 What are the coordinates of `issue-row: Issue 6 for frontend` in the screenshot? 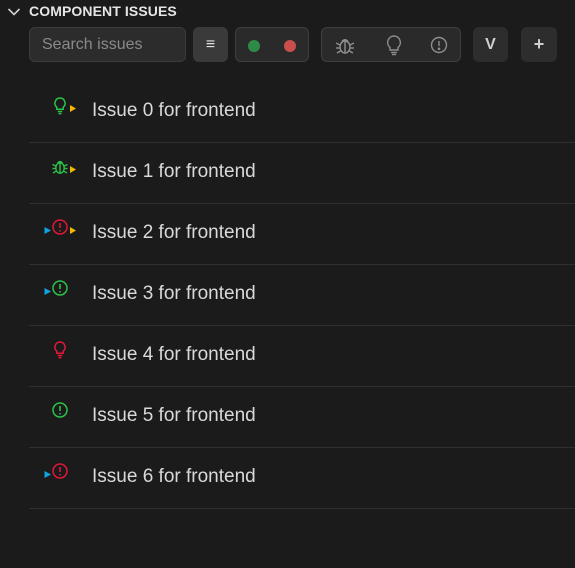 It's located at (302, 478).